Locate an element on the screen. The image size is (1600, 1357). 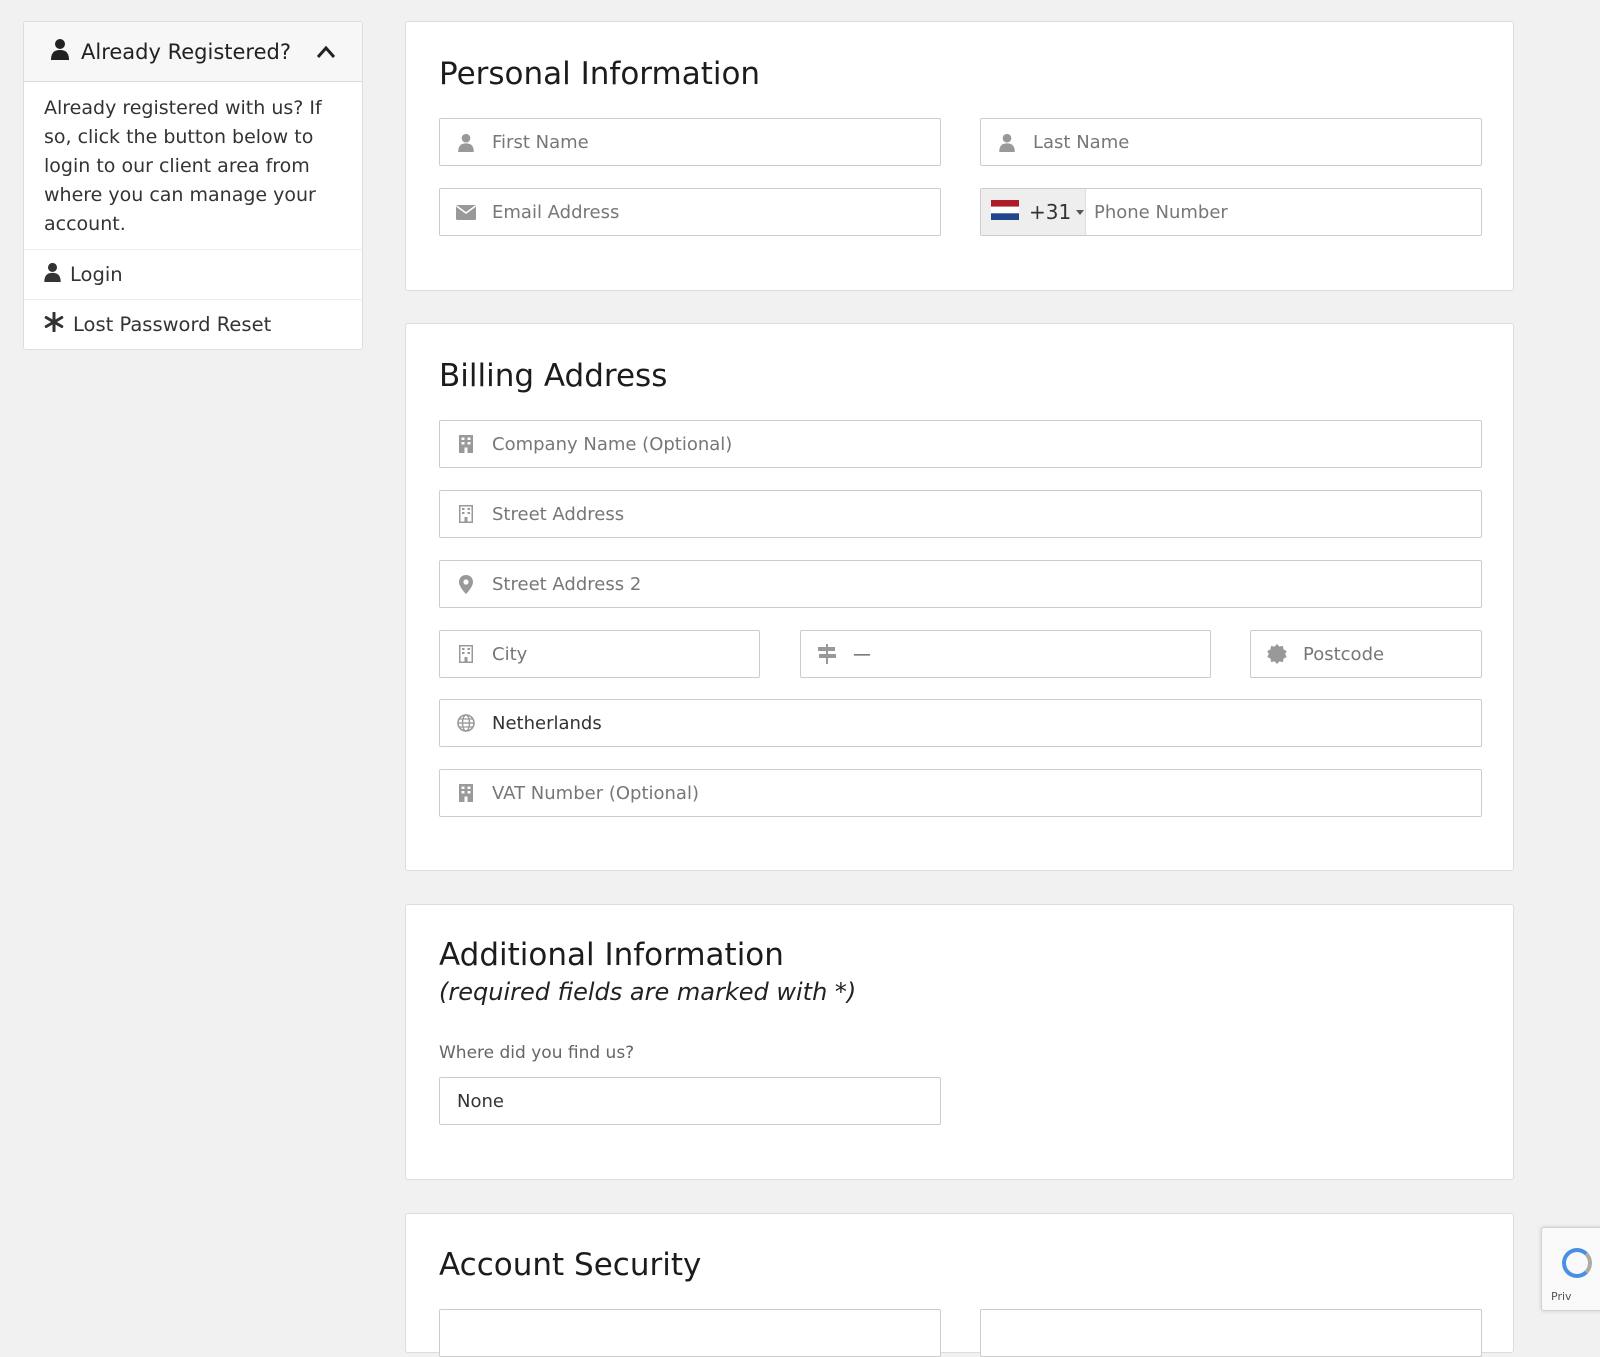
signpost-icon is located at coordinates (827, 654).